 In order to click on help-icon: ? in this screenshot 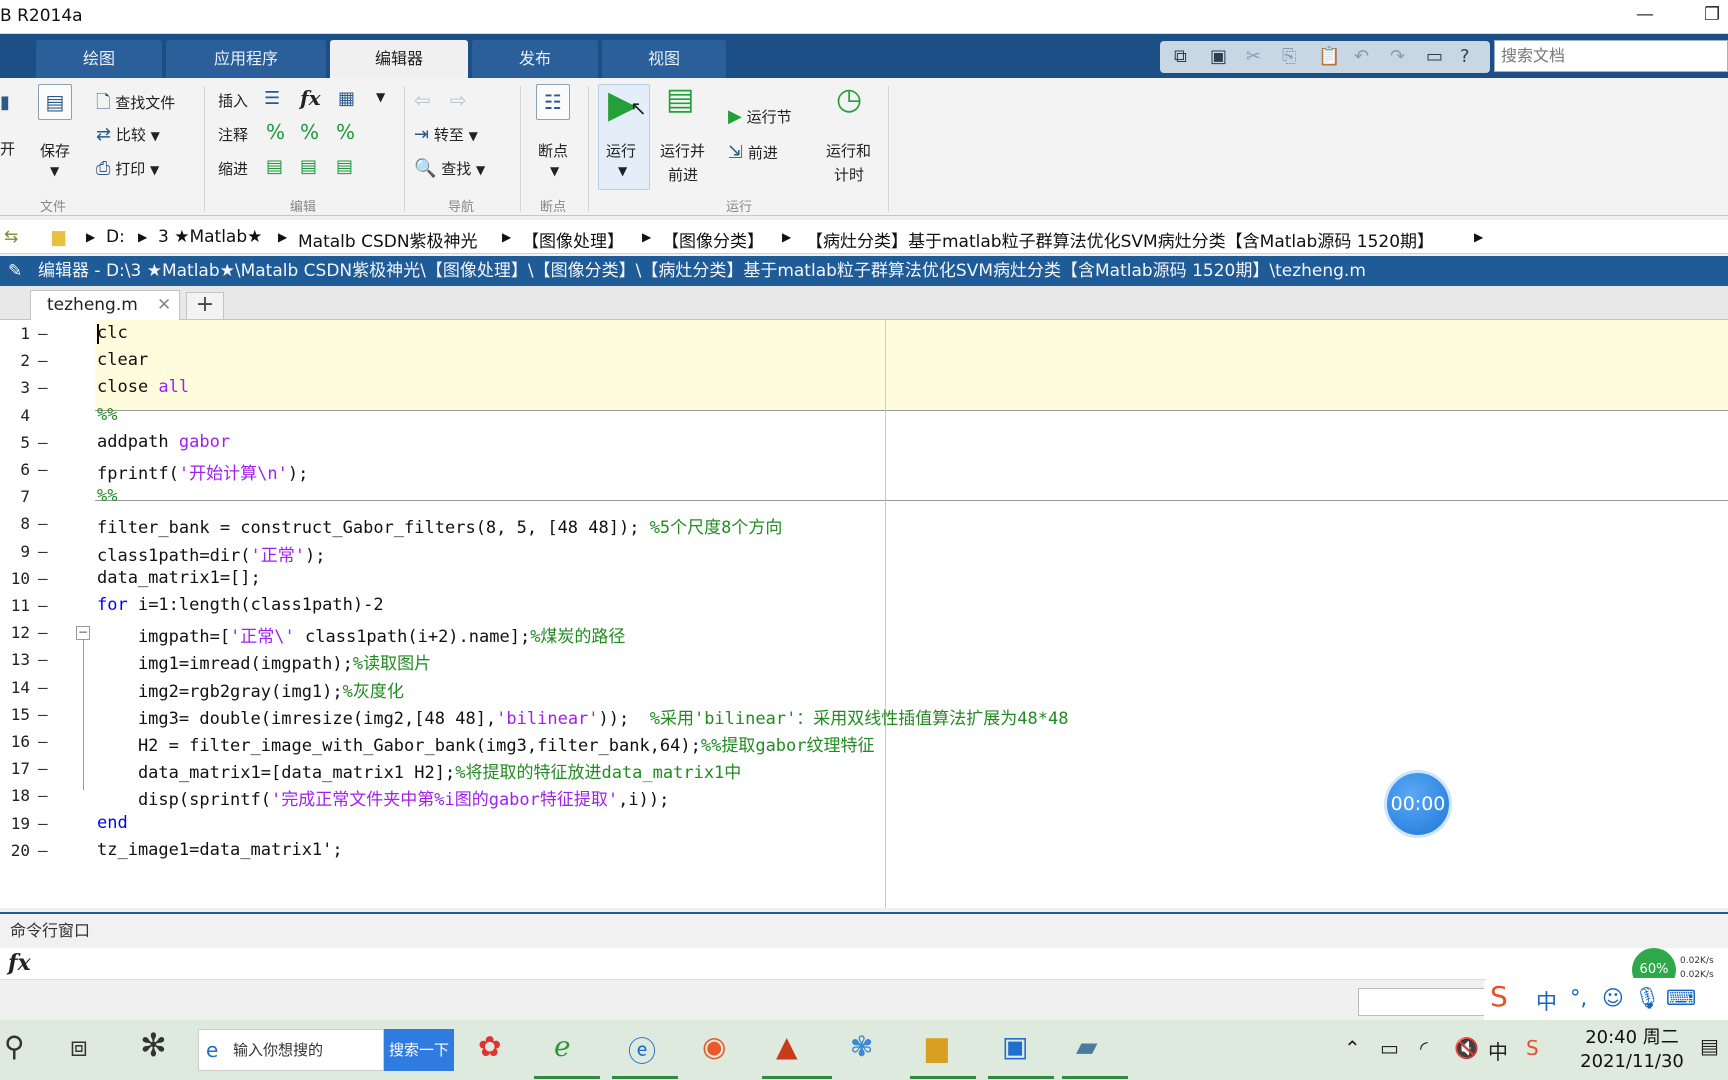, I will do `click(1465, 56)`.